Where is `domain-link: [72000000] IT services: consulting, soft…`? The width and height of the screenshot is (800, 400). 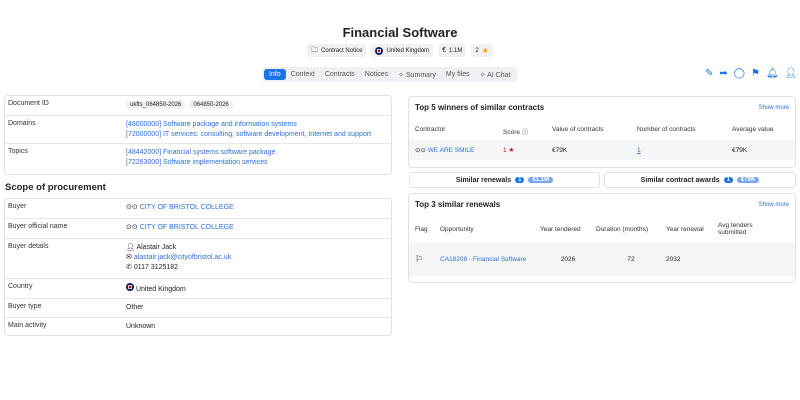 domain-link: [72000000] IT services: consulting, soft… is located at coordinates (257, 135).